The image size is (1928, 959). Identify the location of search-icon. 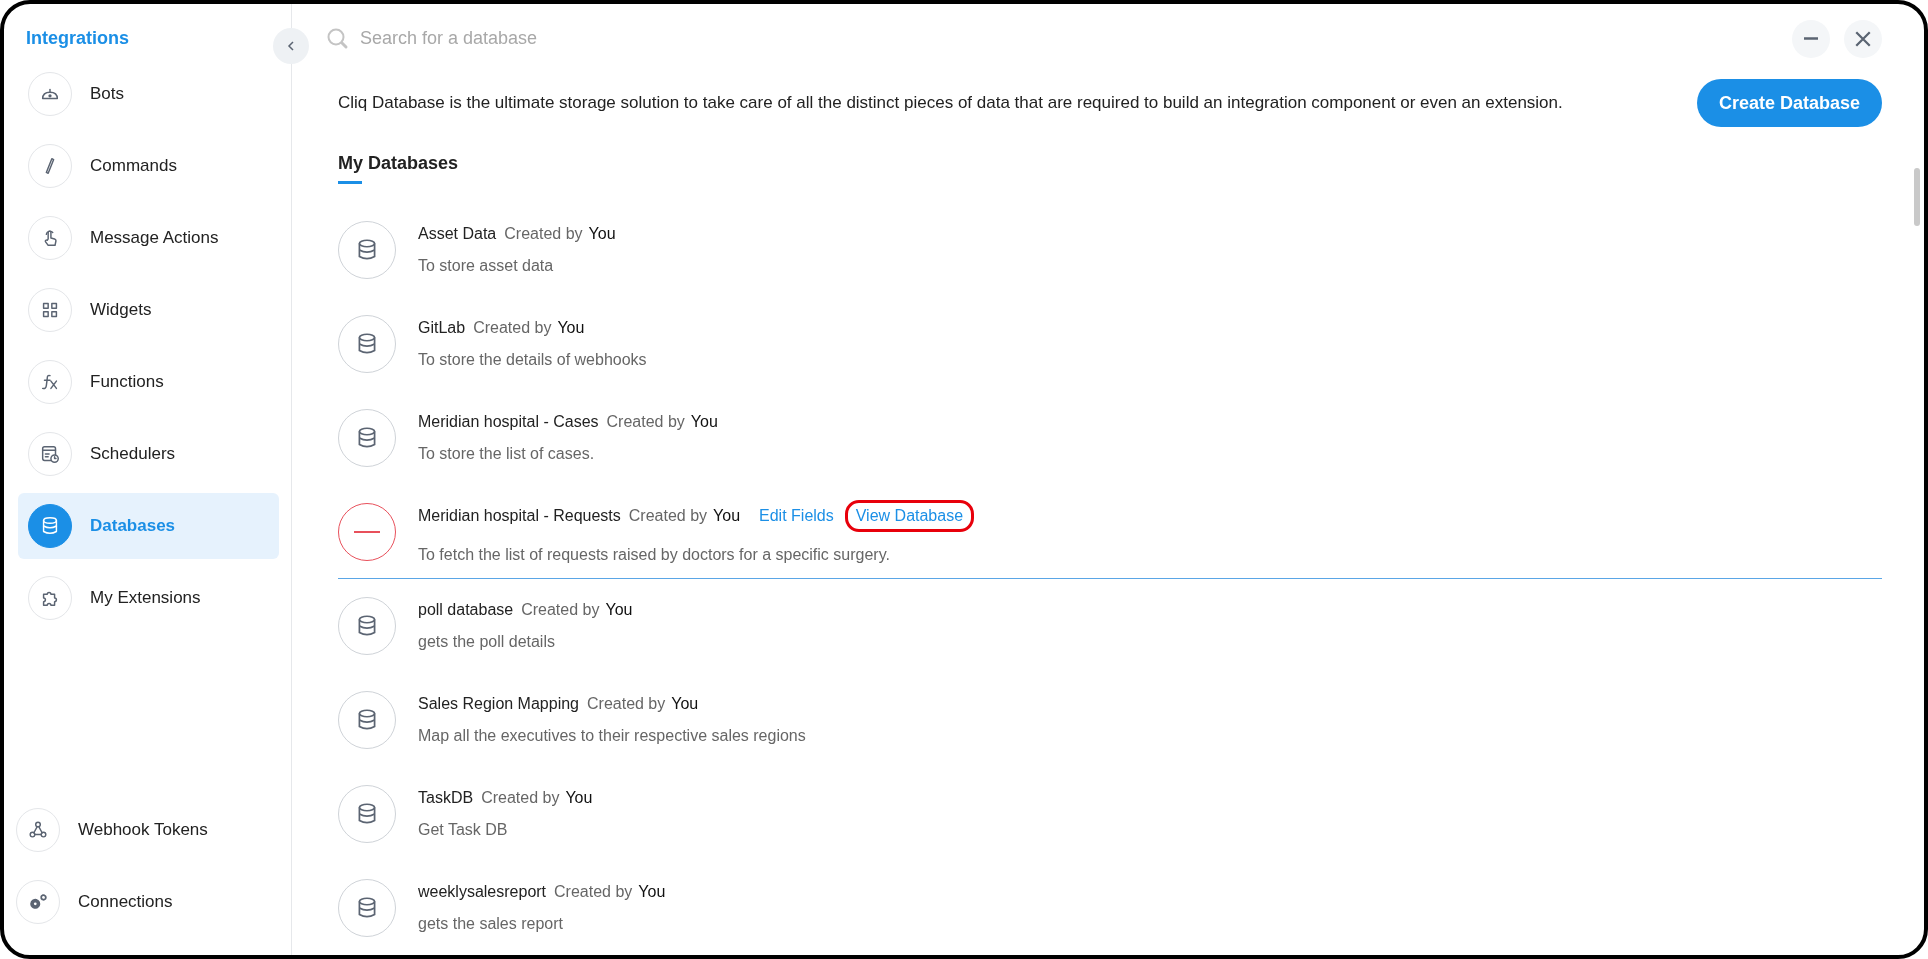
(338, 38).